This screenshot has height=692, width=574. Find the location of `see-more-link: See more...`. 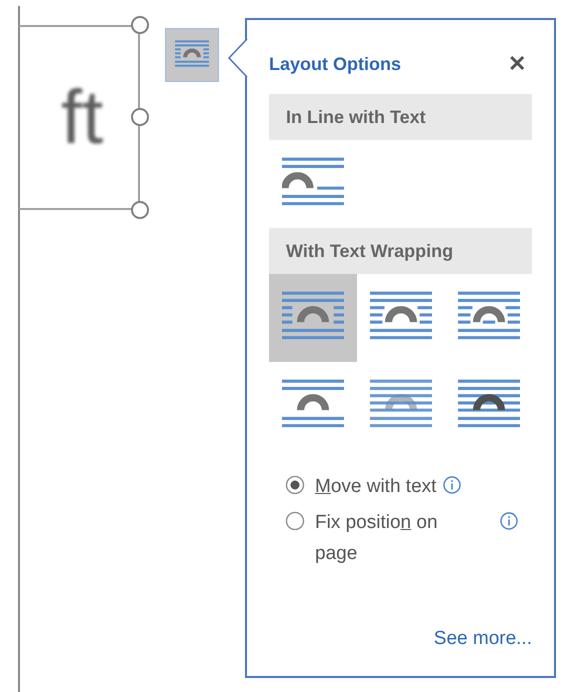

see-more-link: See more... is located at coordinates (483, 639).